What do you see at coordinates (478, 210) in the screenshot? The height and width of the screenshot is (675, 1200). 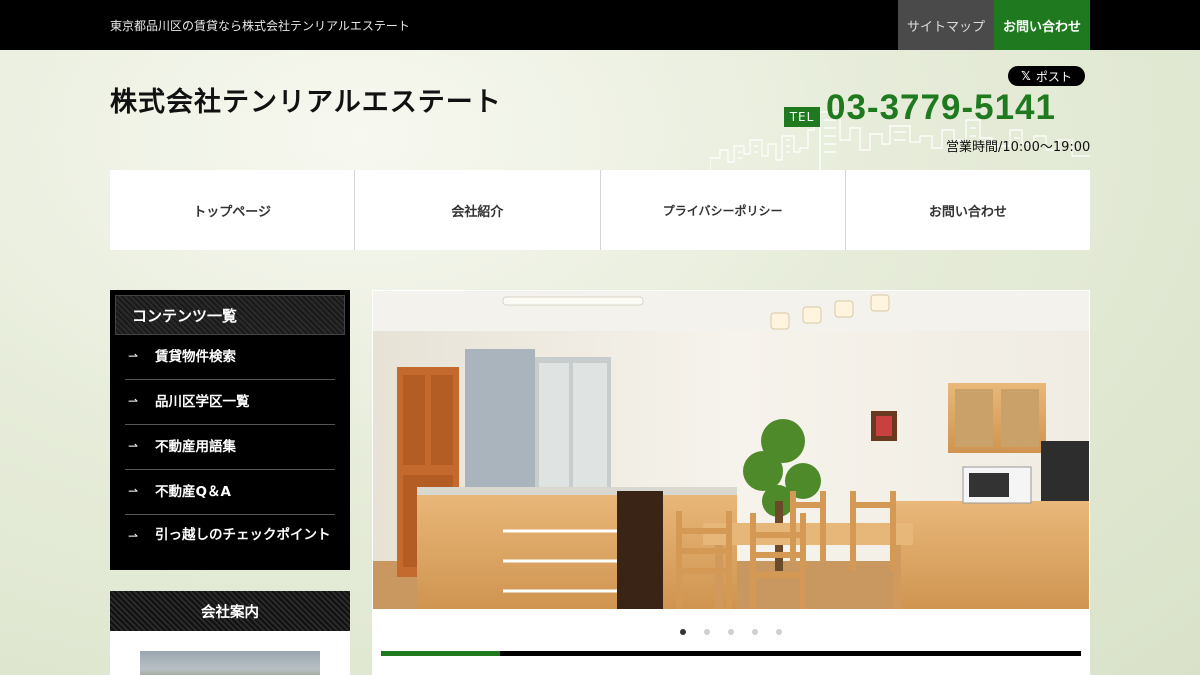 I see `nav-item-company: 会社紹介` at bounding box center [478, 210].